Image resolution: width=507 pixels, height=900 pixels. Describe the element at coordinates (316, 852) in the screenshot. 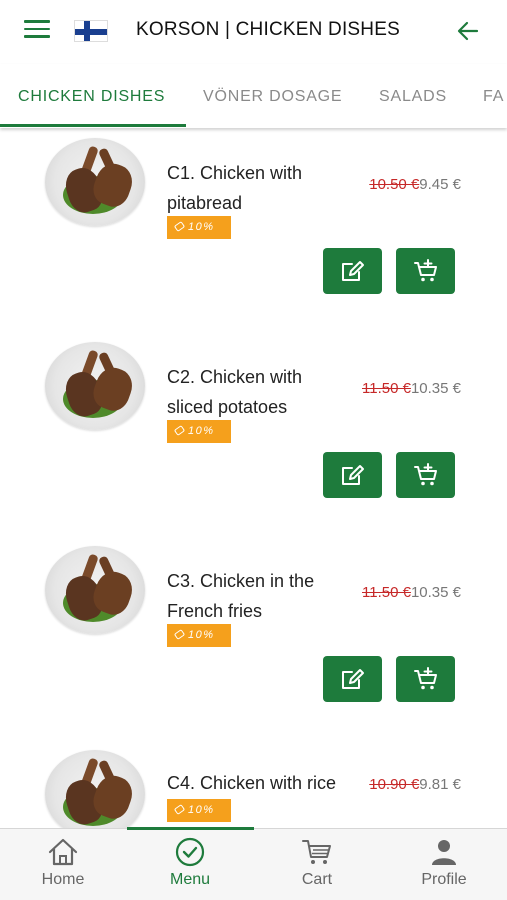

I see `cart-icon` at that location.